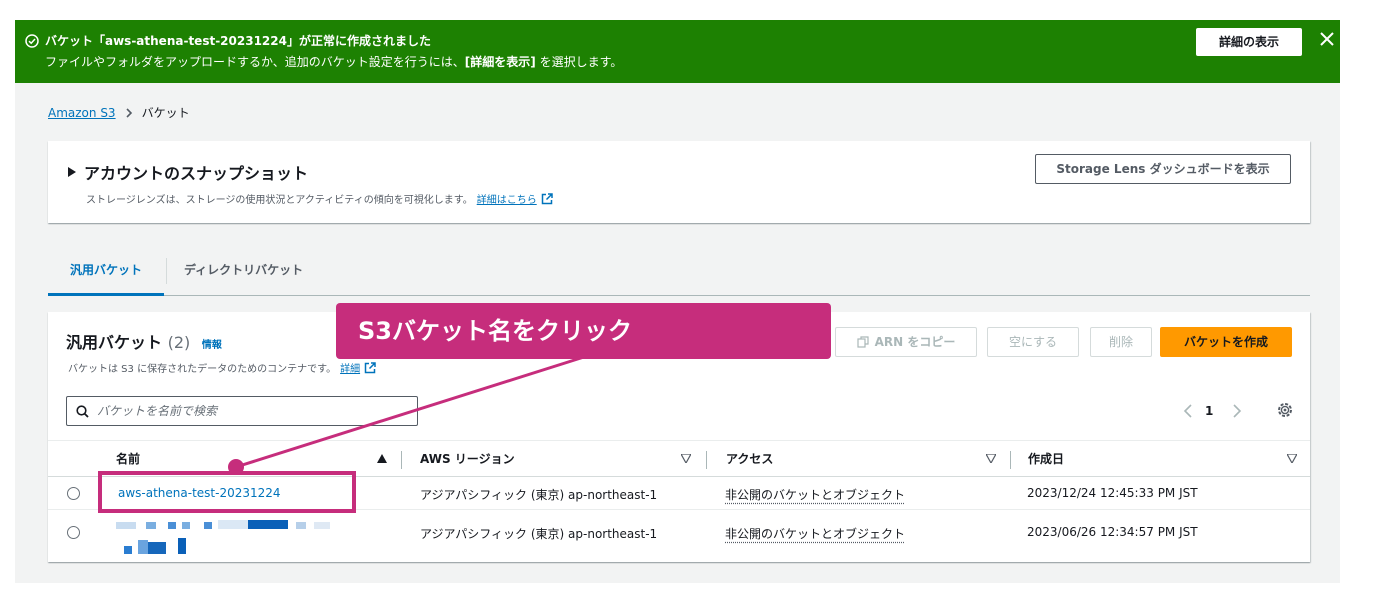  Describe the element at coordinates (106, 273) in the screenshot. I see `tab-general-purpose-buckets: 汎用バケット` at that location.